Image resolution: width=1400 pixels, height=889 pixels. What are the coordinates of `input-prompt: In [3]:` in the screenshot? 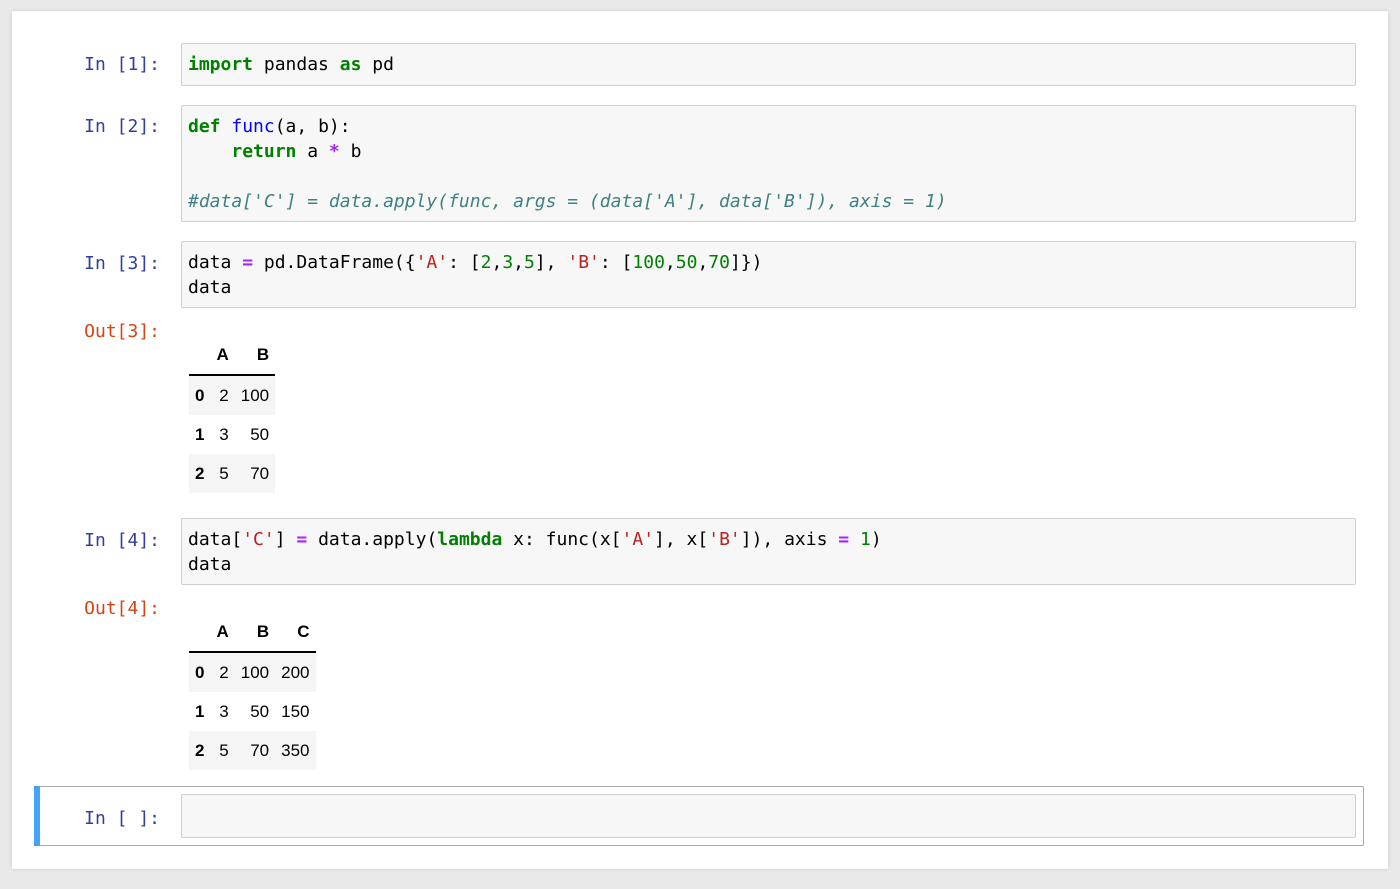 It's located at (122, 263).